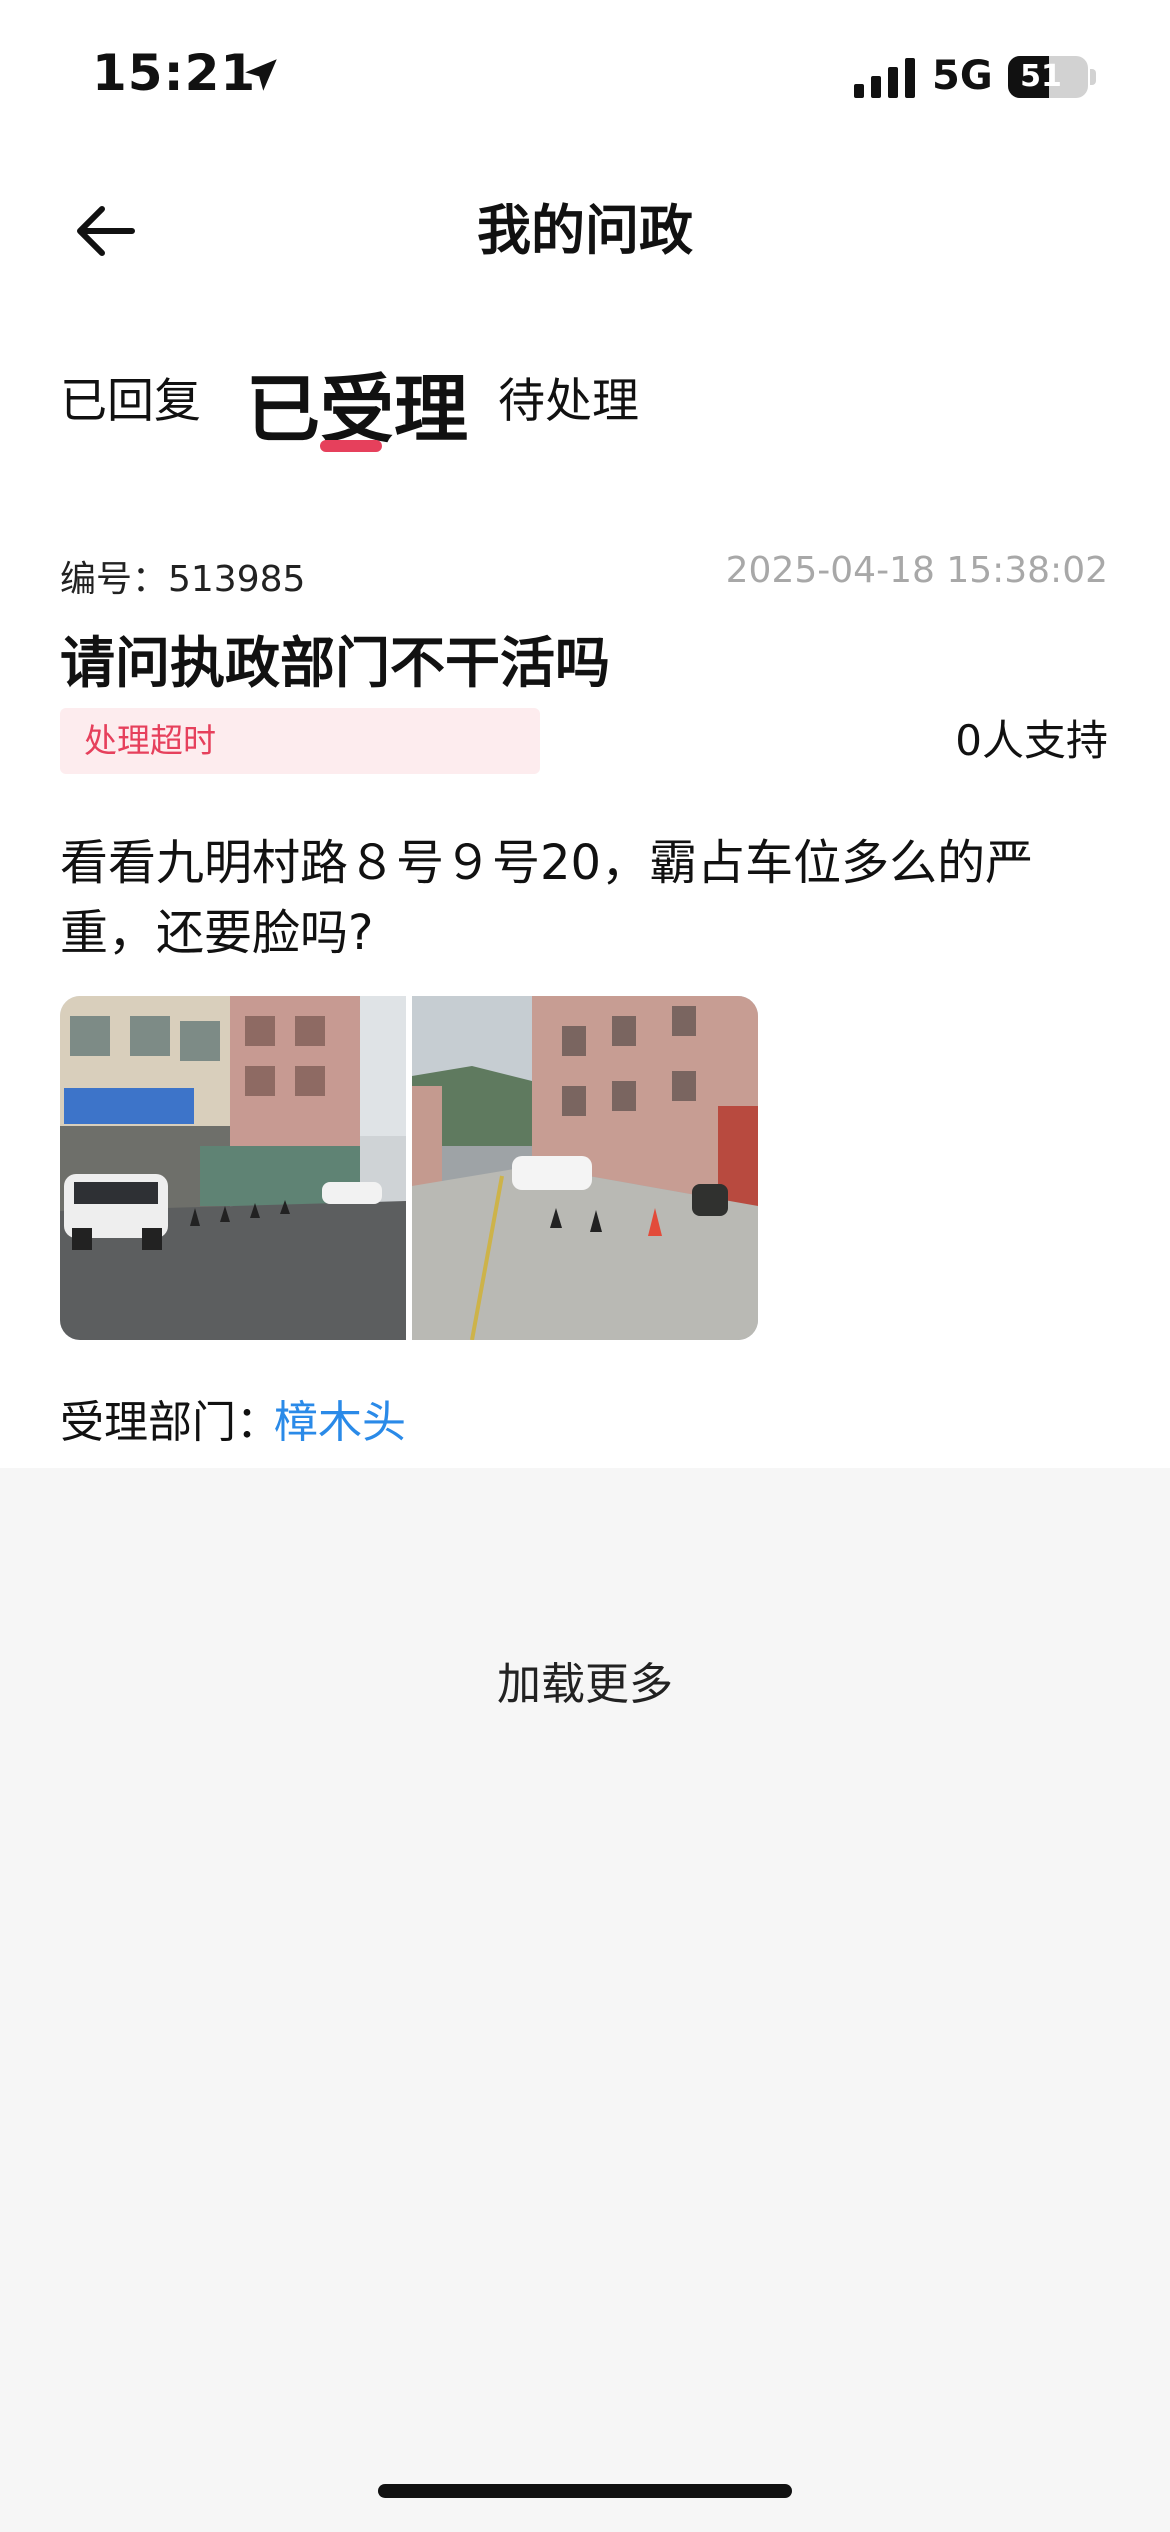 Image resolution: width=1170 pixels, height=2532 pixels. Describe the element at coordinates (916, 570) in the screenshot. I see `item-timestamp: 2025-04-18 15:38:02` at that location.